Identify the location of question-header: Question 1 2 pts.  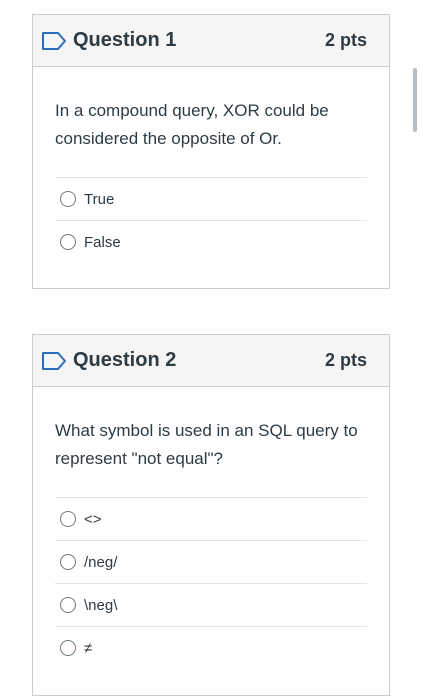
(211, 41).